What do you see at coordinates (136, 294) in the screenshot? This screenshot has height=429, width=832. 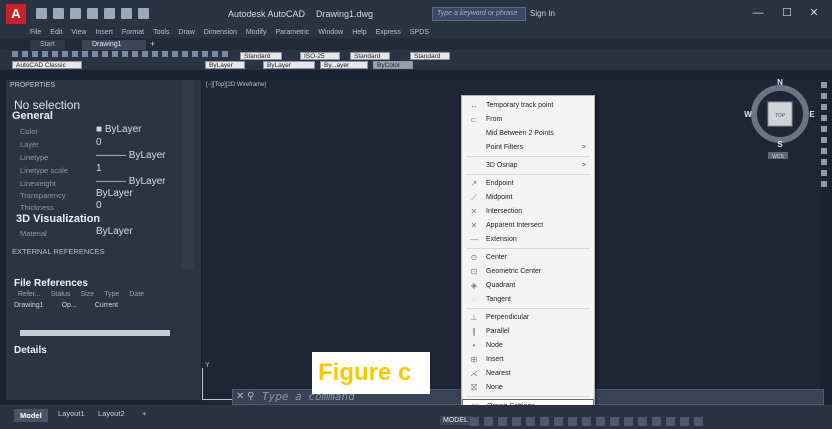 I see `column-header: Date` at bounding box center [136, 294].